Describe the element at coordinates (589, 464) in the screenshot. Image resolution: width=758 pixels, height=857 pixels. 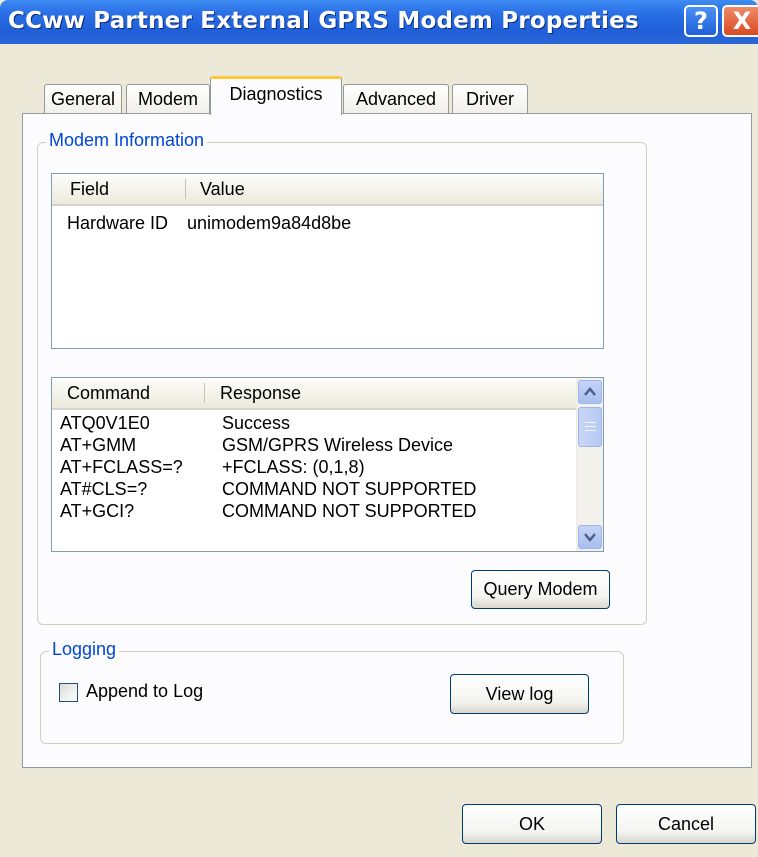
I see `vertical-scrollbar` at that location.